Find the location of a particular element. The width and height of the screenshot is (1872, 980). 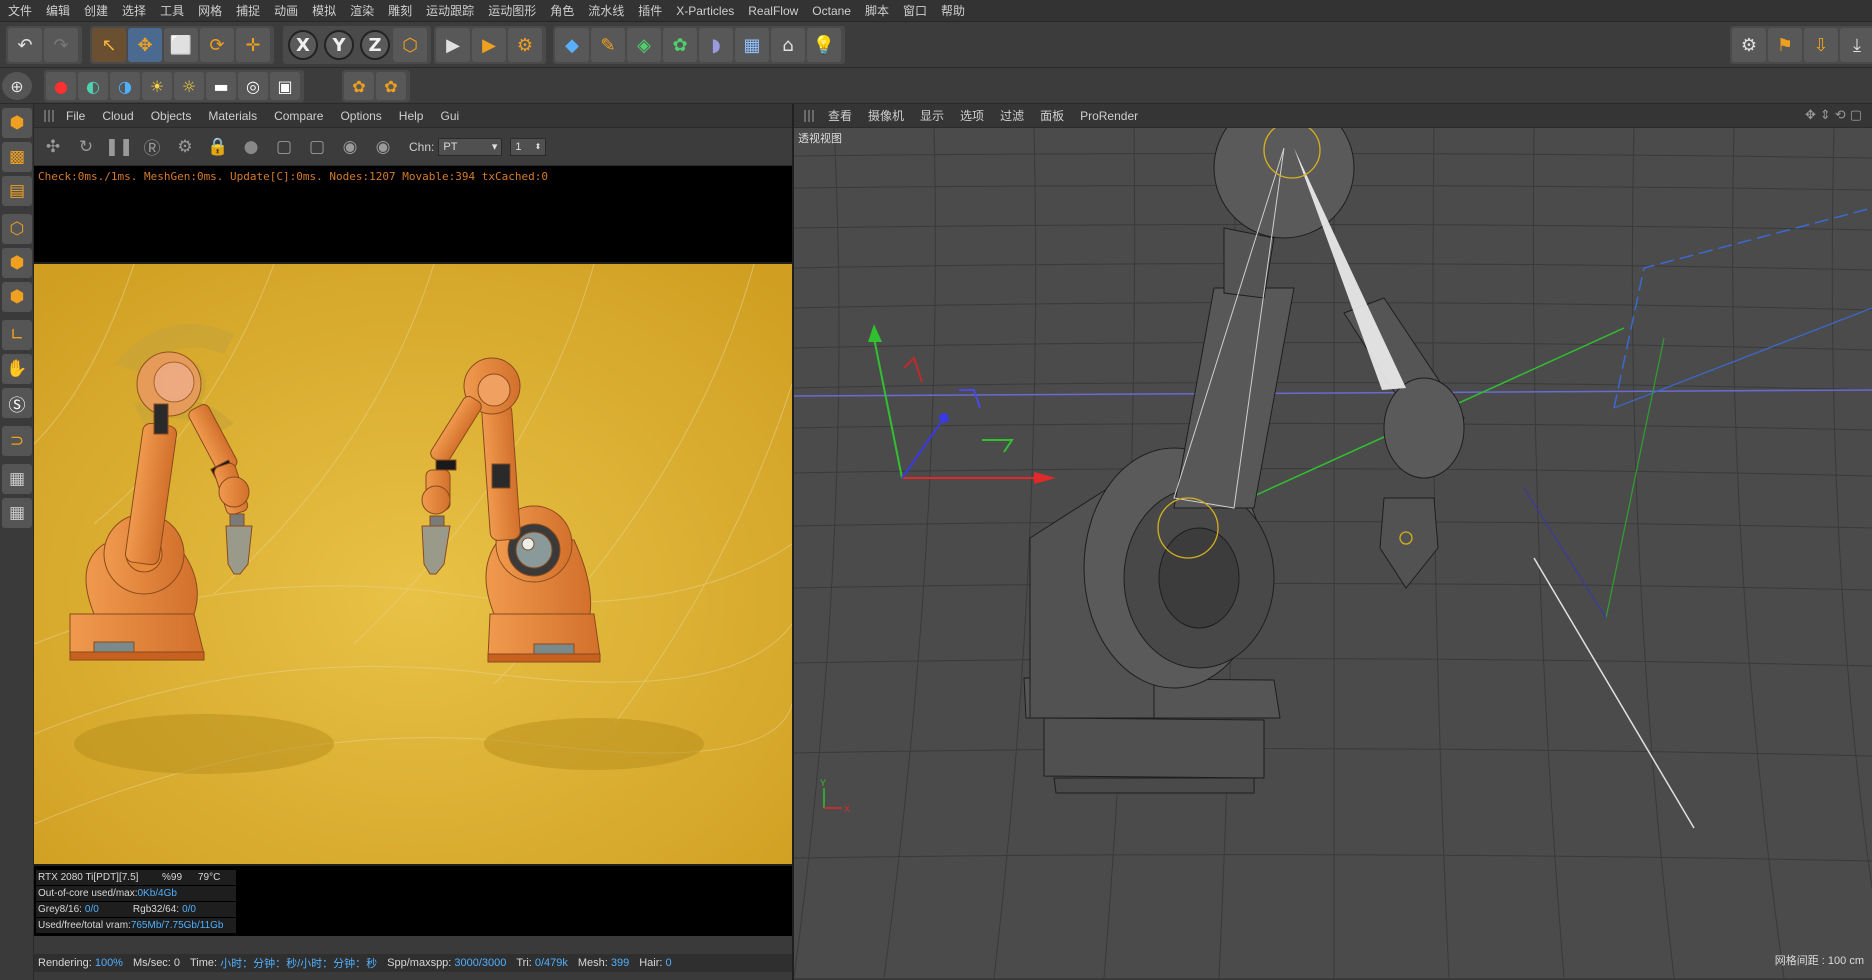

x-axis-lock-button: X is located at coordinates (303, 45).